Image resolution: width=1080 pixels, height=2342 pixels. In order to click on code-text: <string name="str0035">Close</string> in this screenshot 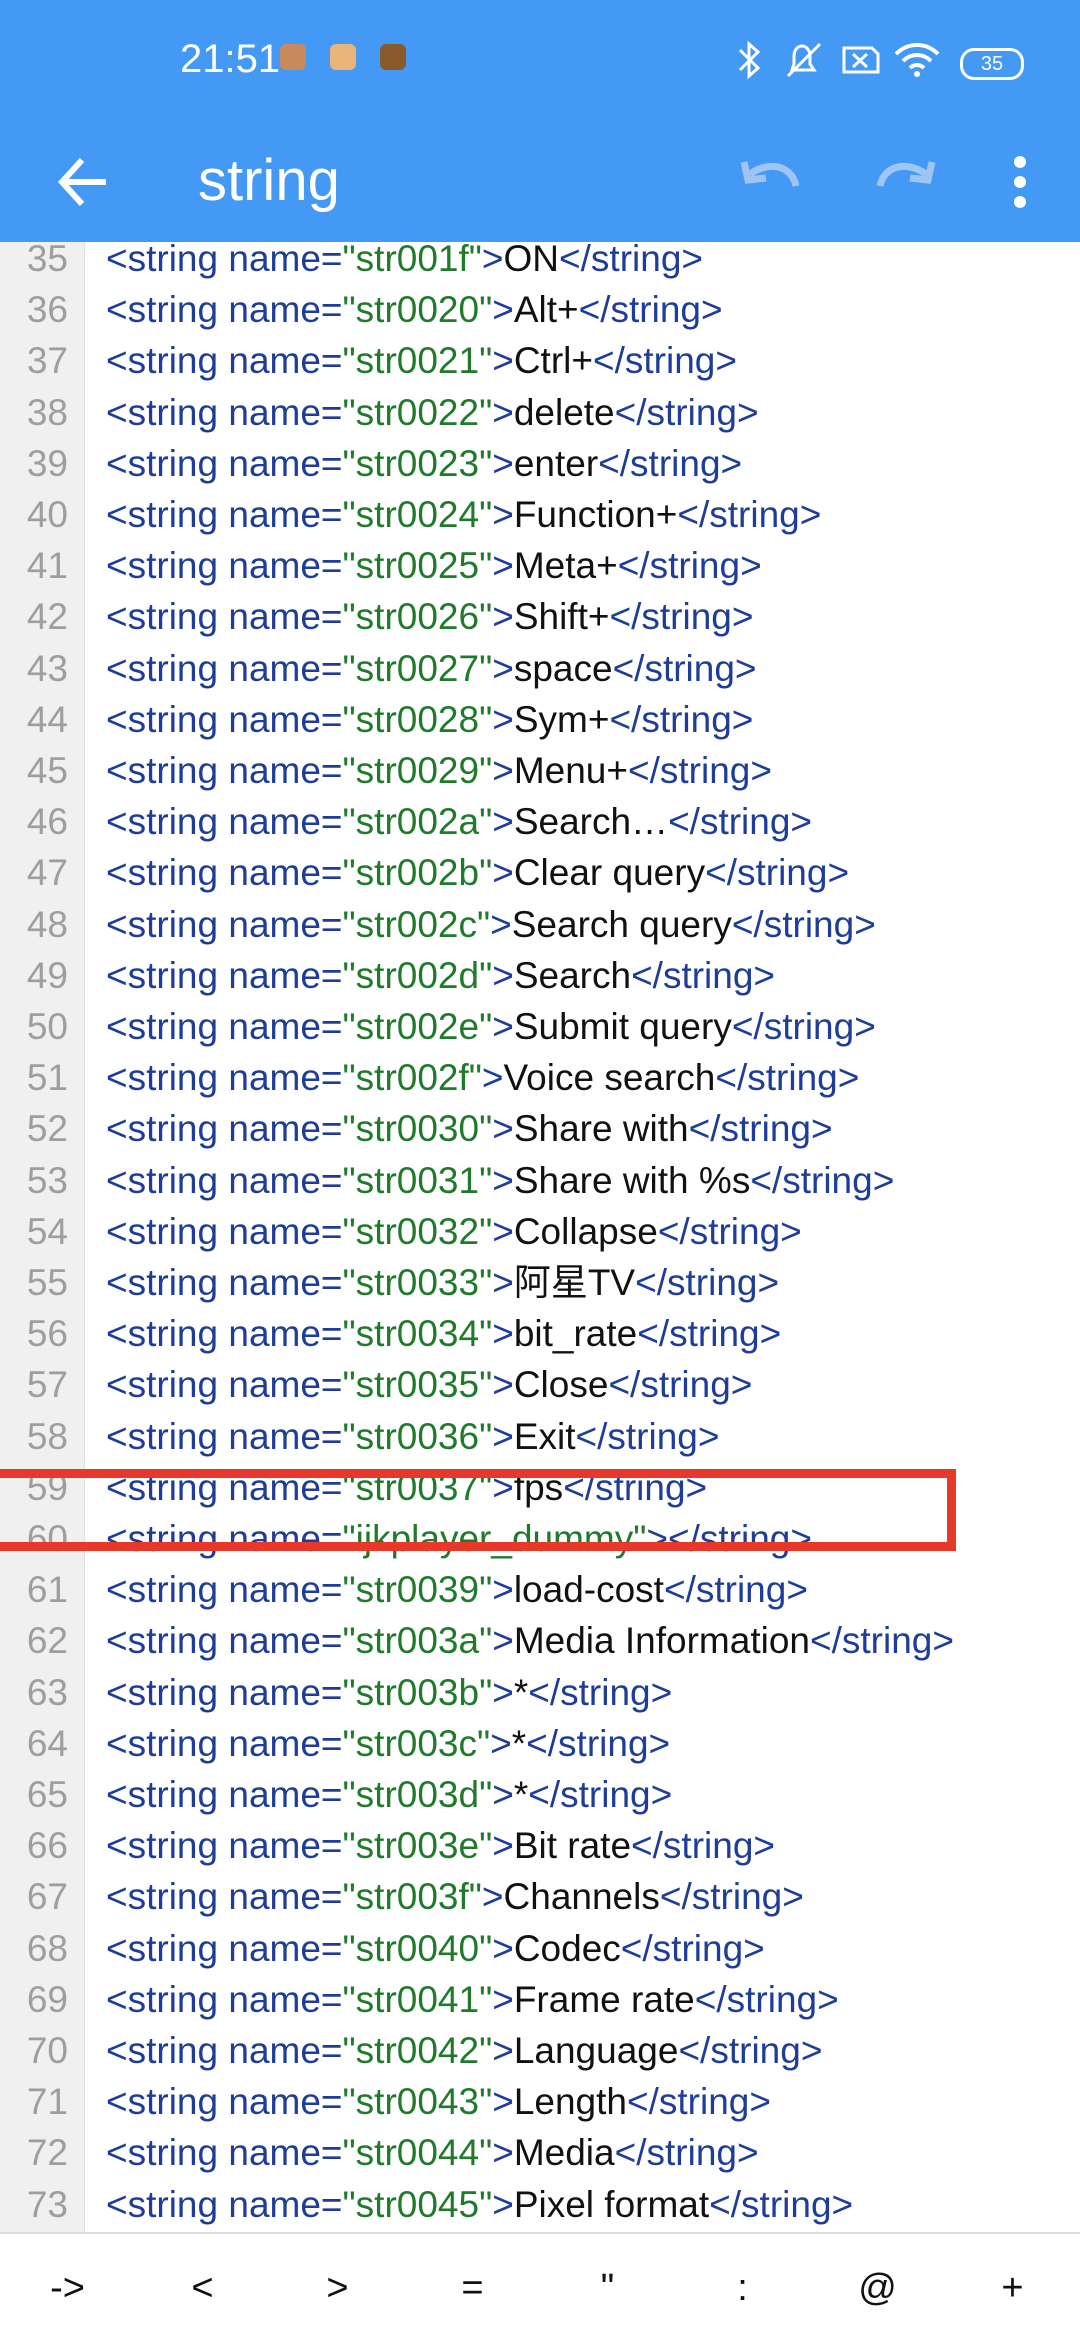, I will do `click(429, 1385)`.